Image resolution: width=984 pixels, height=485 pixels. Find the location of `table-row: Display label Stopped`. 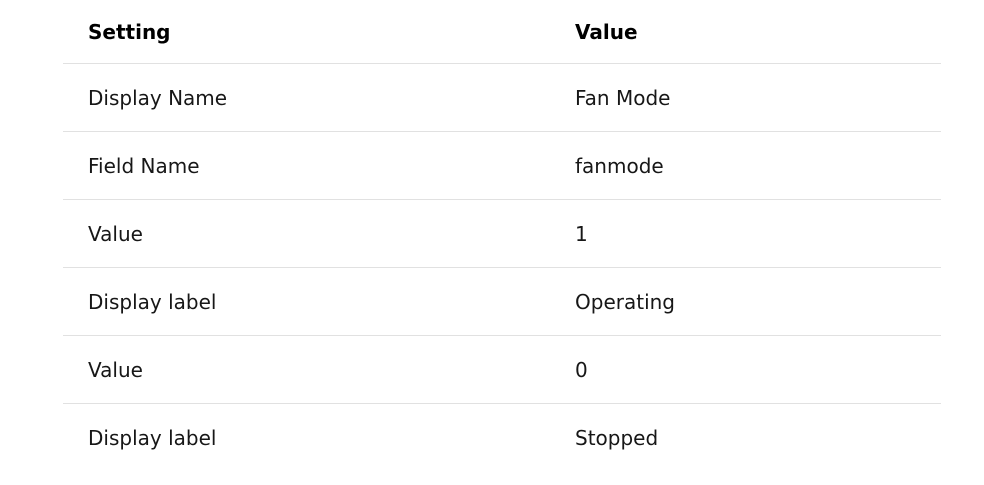

table-row: Display label Stopped is located at coordinates (502, 438).